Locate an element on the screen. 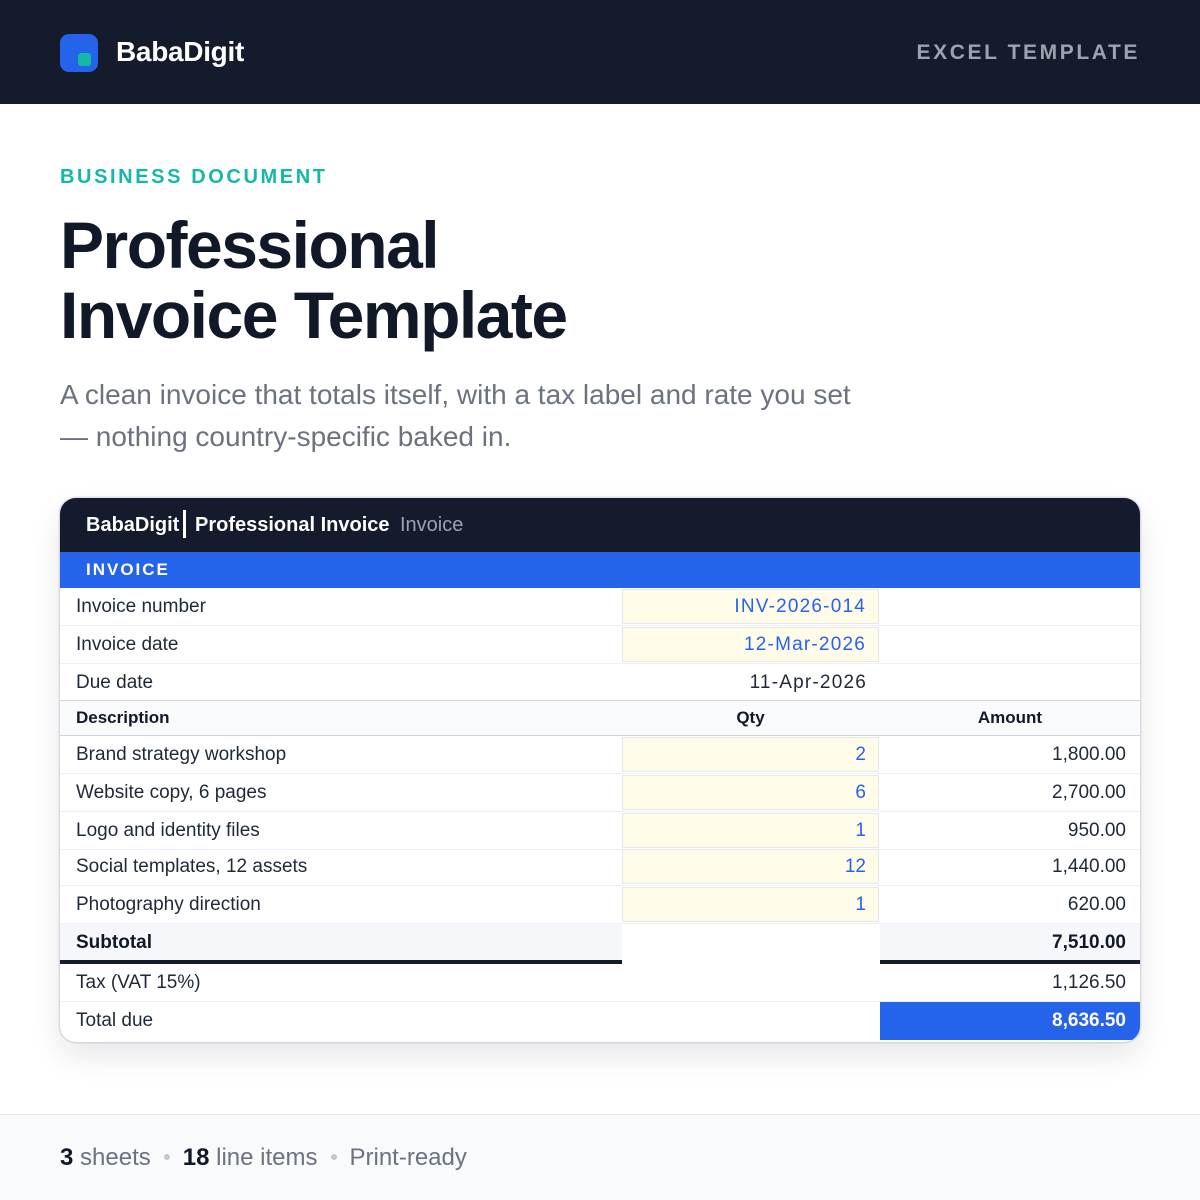  invoice-date-input: 12-Mar-2026 is located at coordinates (750, 644).